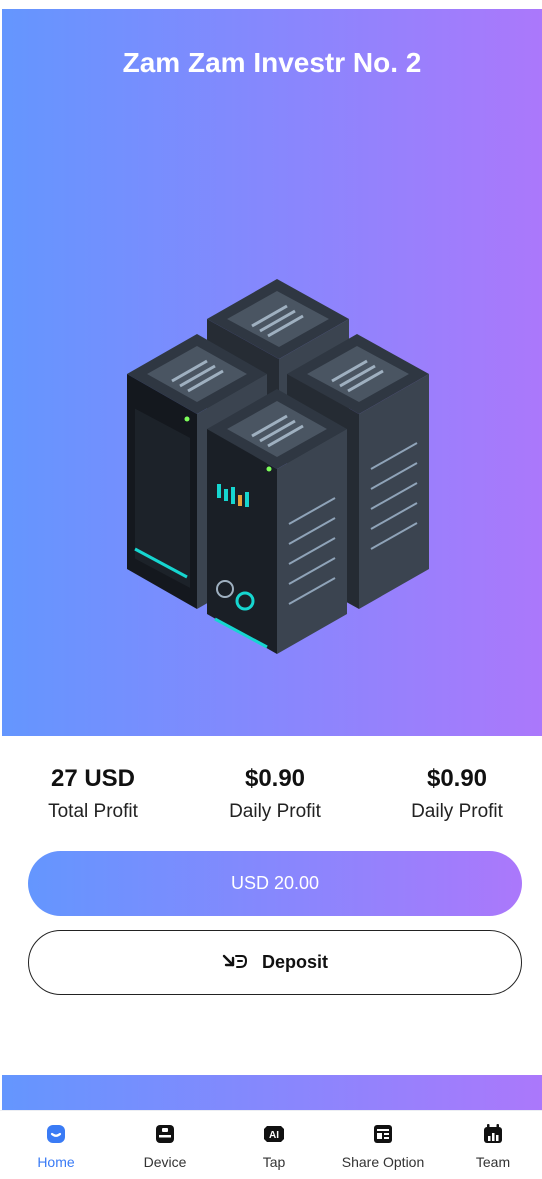 Image resolution: width=542 pixels, height=1179 pixels. What do you see at coordinates (93, 794) in the screenshot?
I see `stat-total-profit: 27 USD Total Profit` at bounding box center [93, 794].